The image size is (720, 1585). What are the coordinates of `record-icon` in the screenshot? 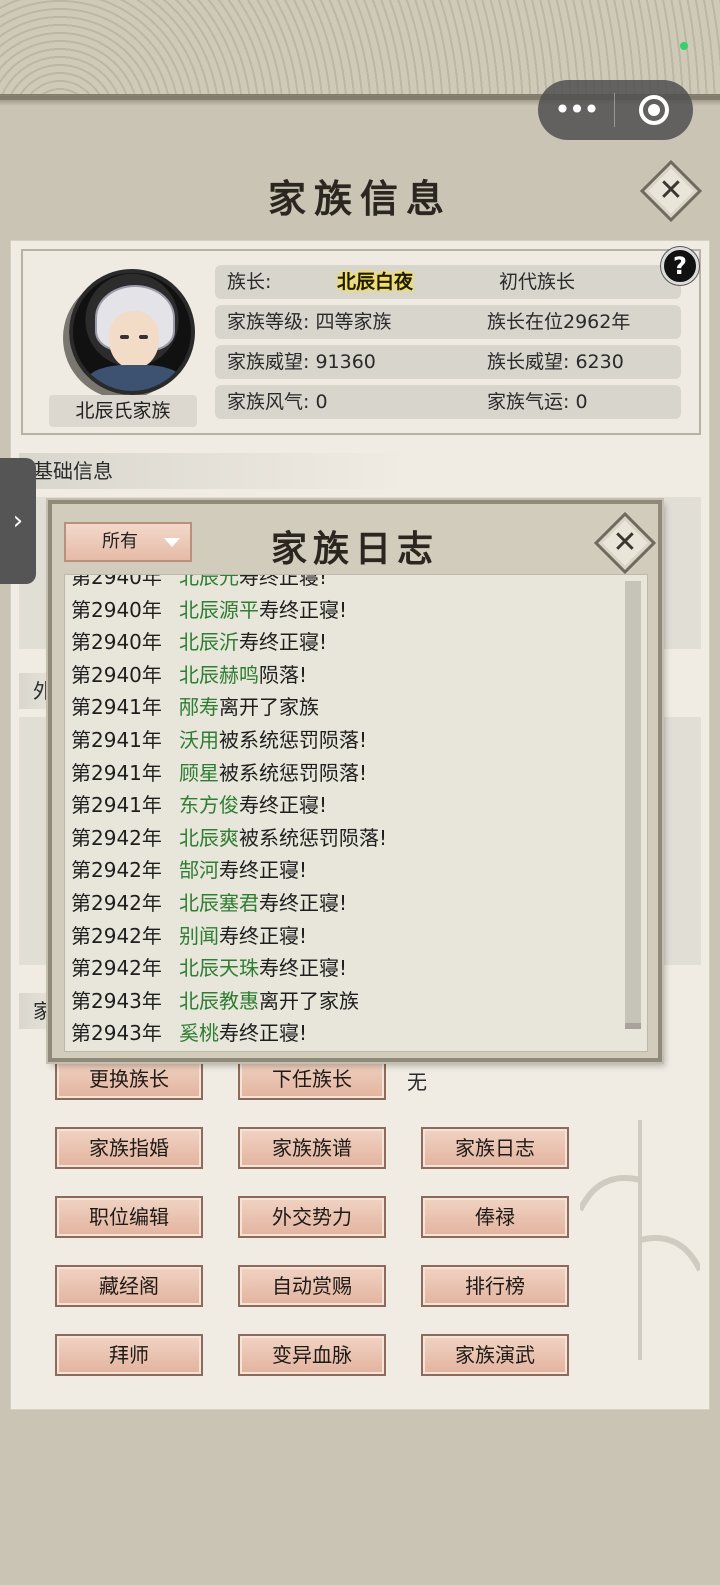 It's located at (654, 110).